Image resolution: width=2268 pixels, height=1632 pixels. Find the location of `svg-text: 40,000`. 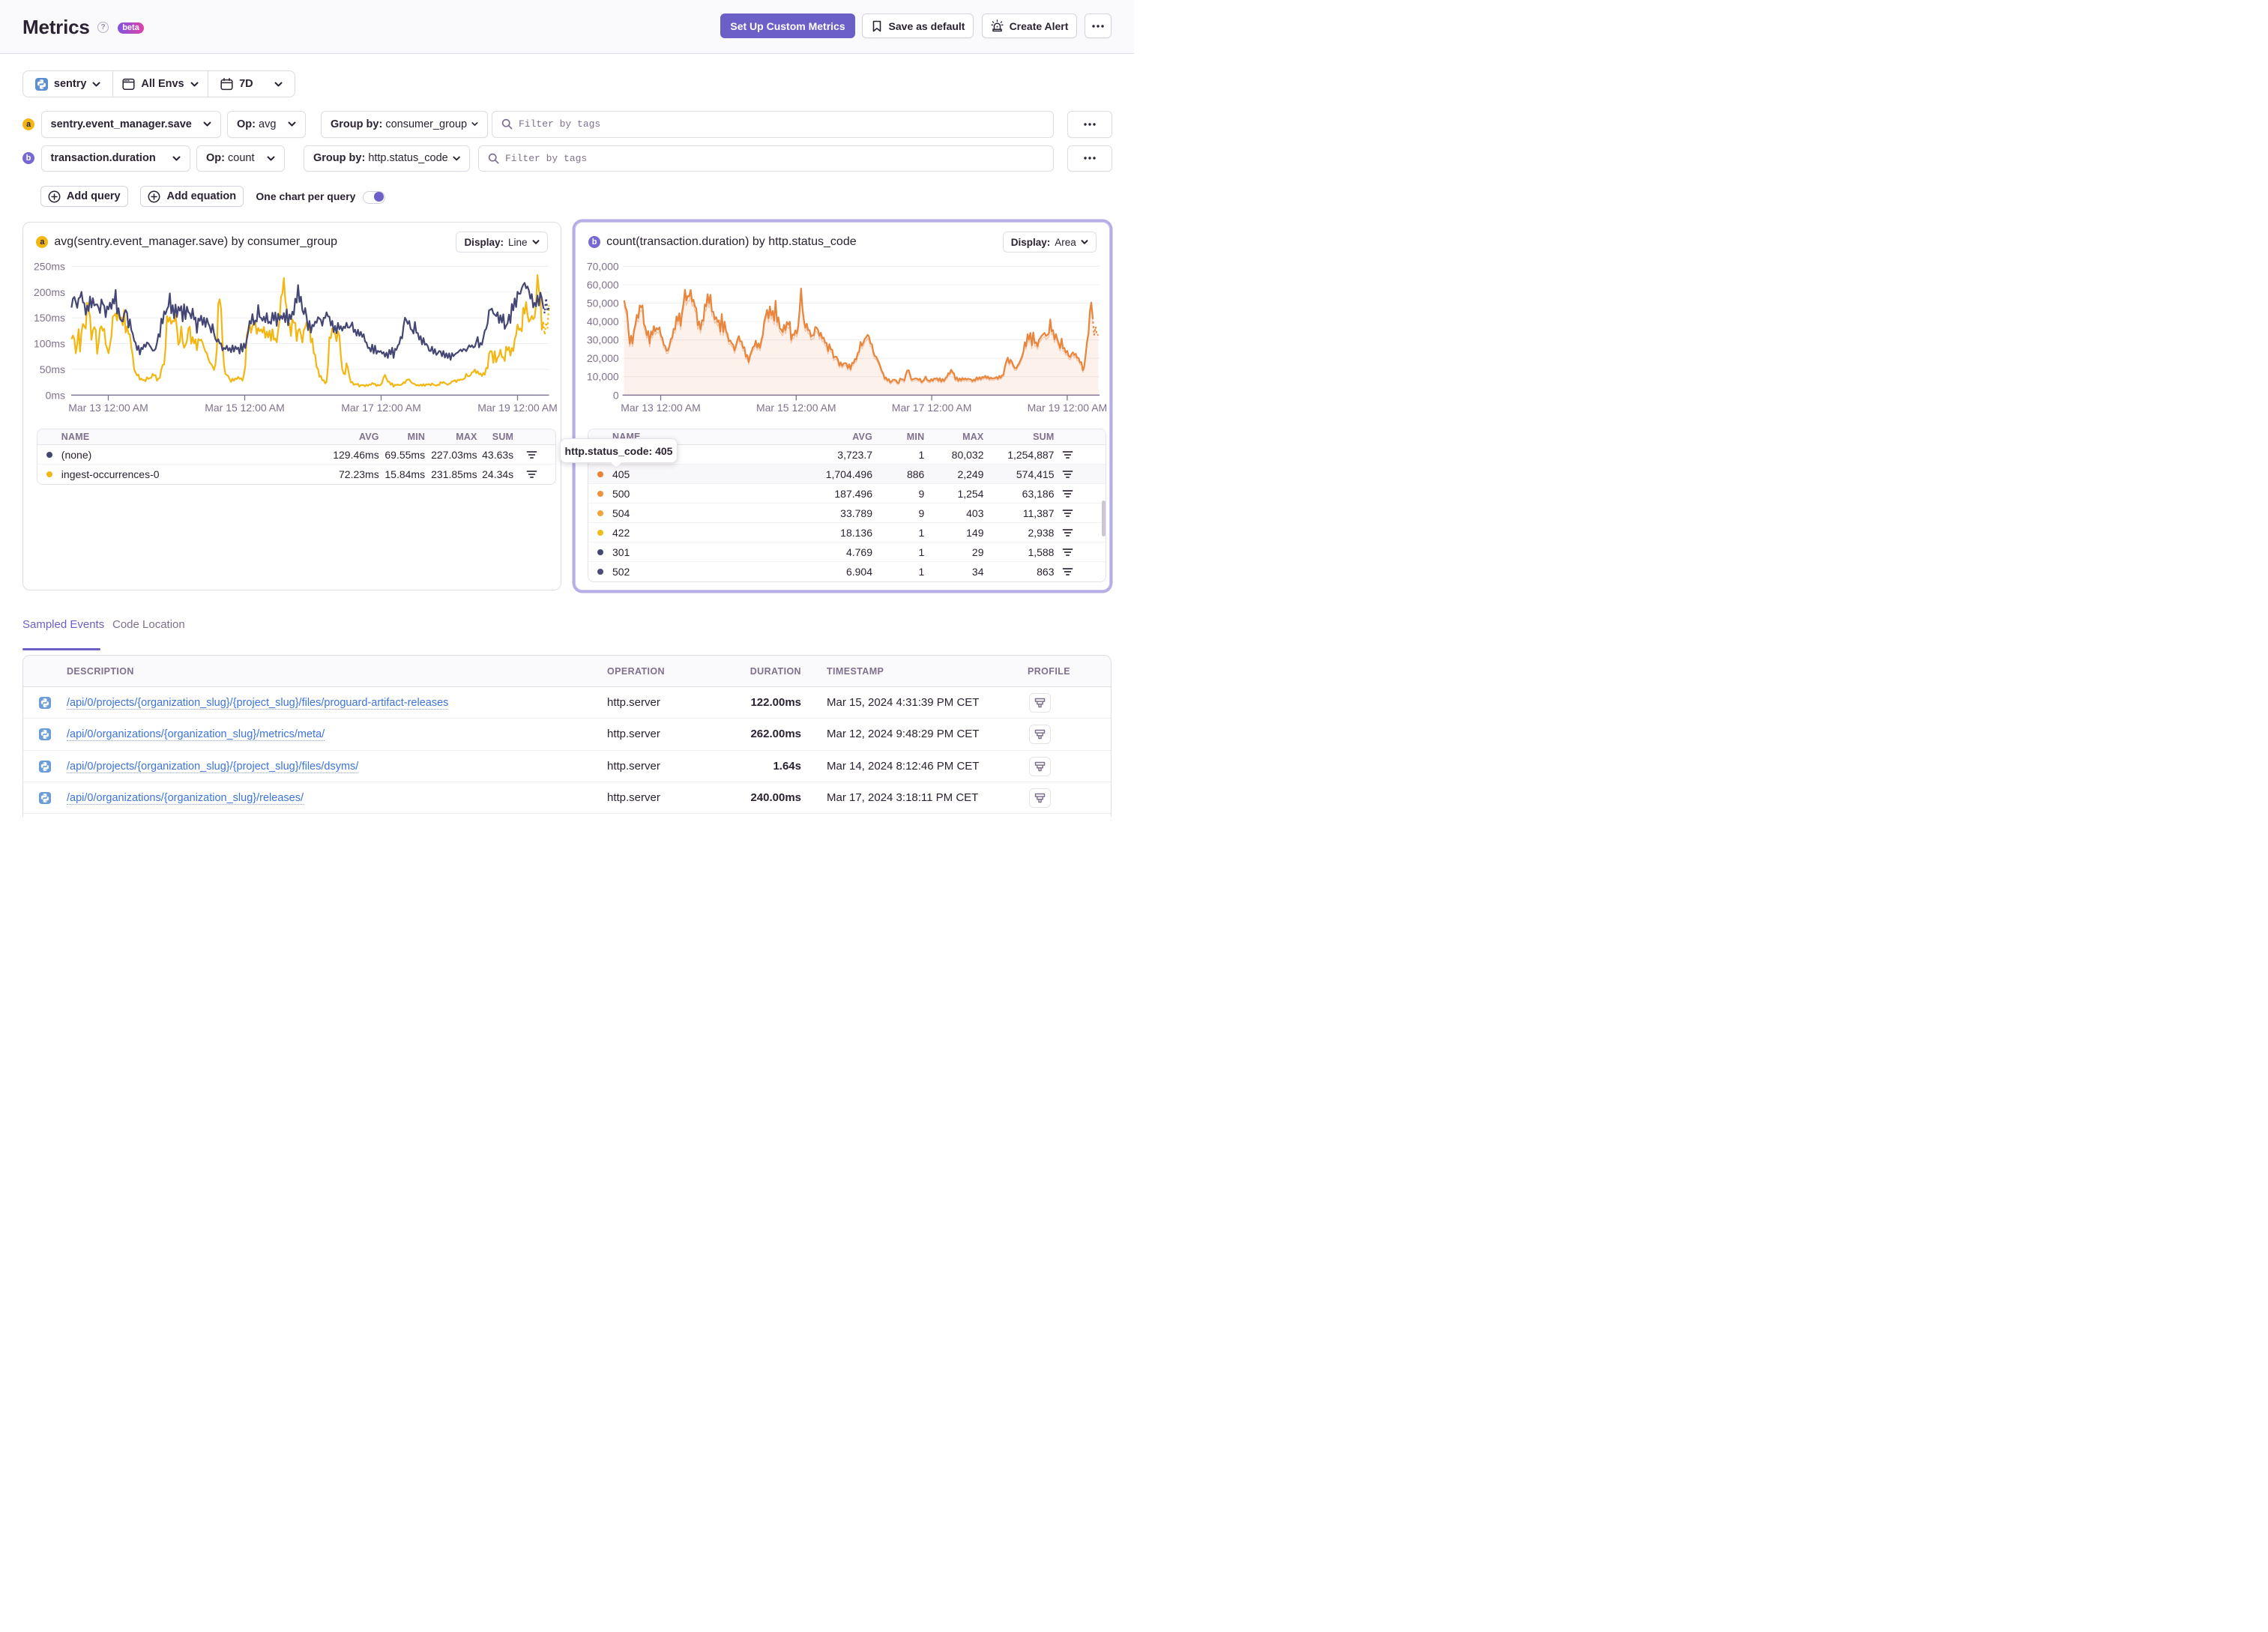

svg-text: 40,000 is located at coordinates (603, 321).